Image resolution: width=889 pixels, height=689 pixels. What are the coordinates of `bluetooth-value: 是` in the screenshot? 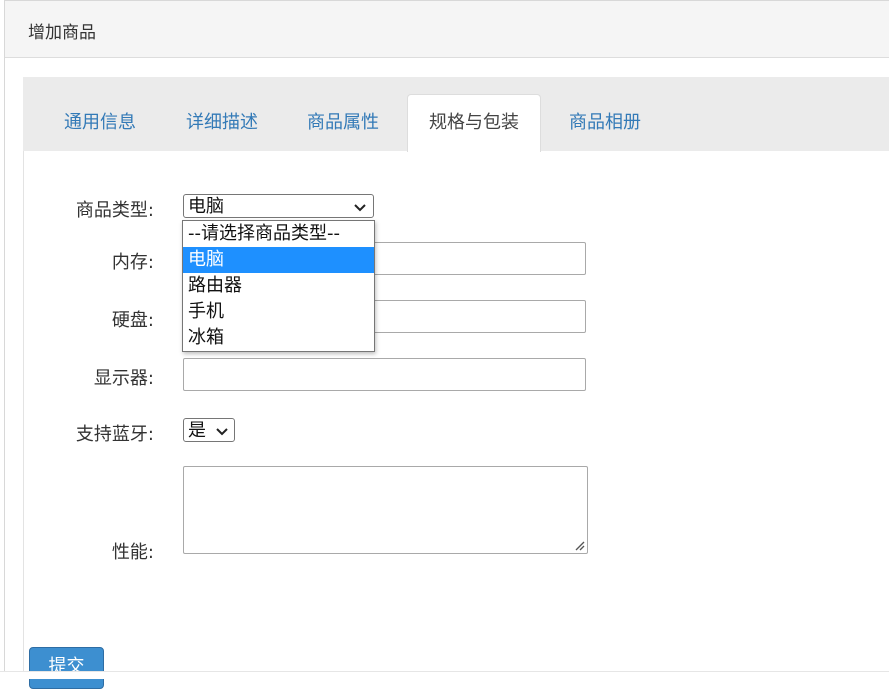 It's located at (197, 430).